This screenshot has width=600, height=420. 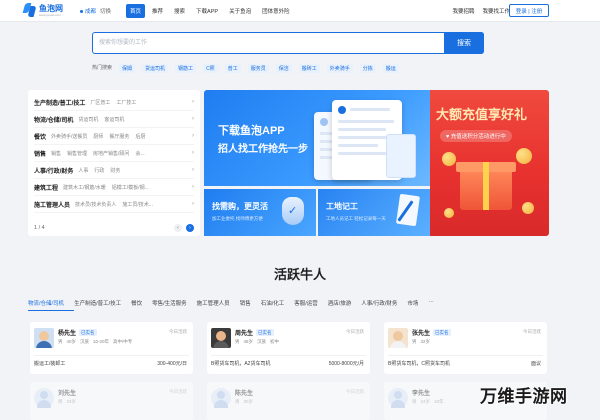 What do you see at coordinates (53, 170) in the screenshot?
I see `category-title: 人事/行政/财务` at bounding box center [53, 170].